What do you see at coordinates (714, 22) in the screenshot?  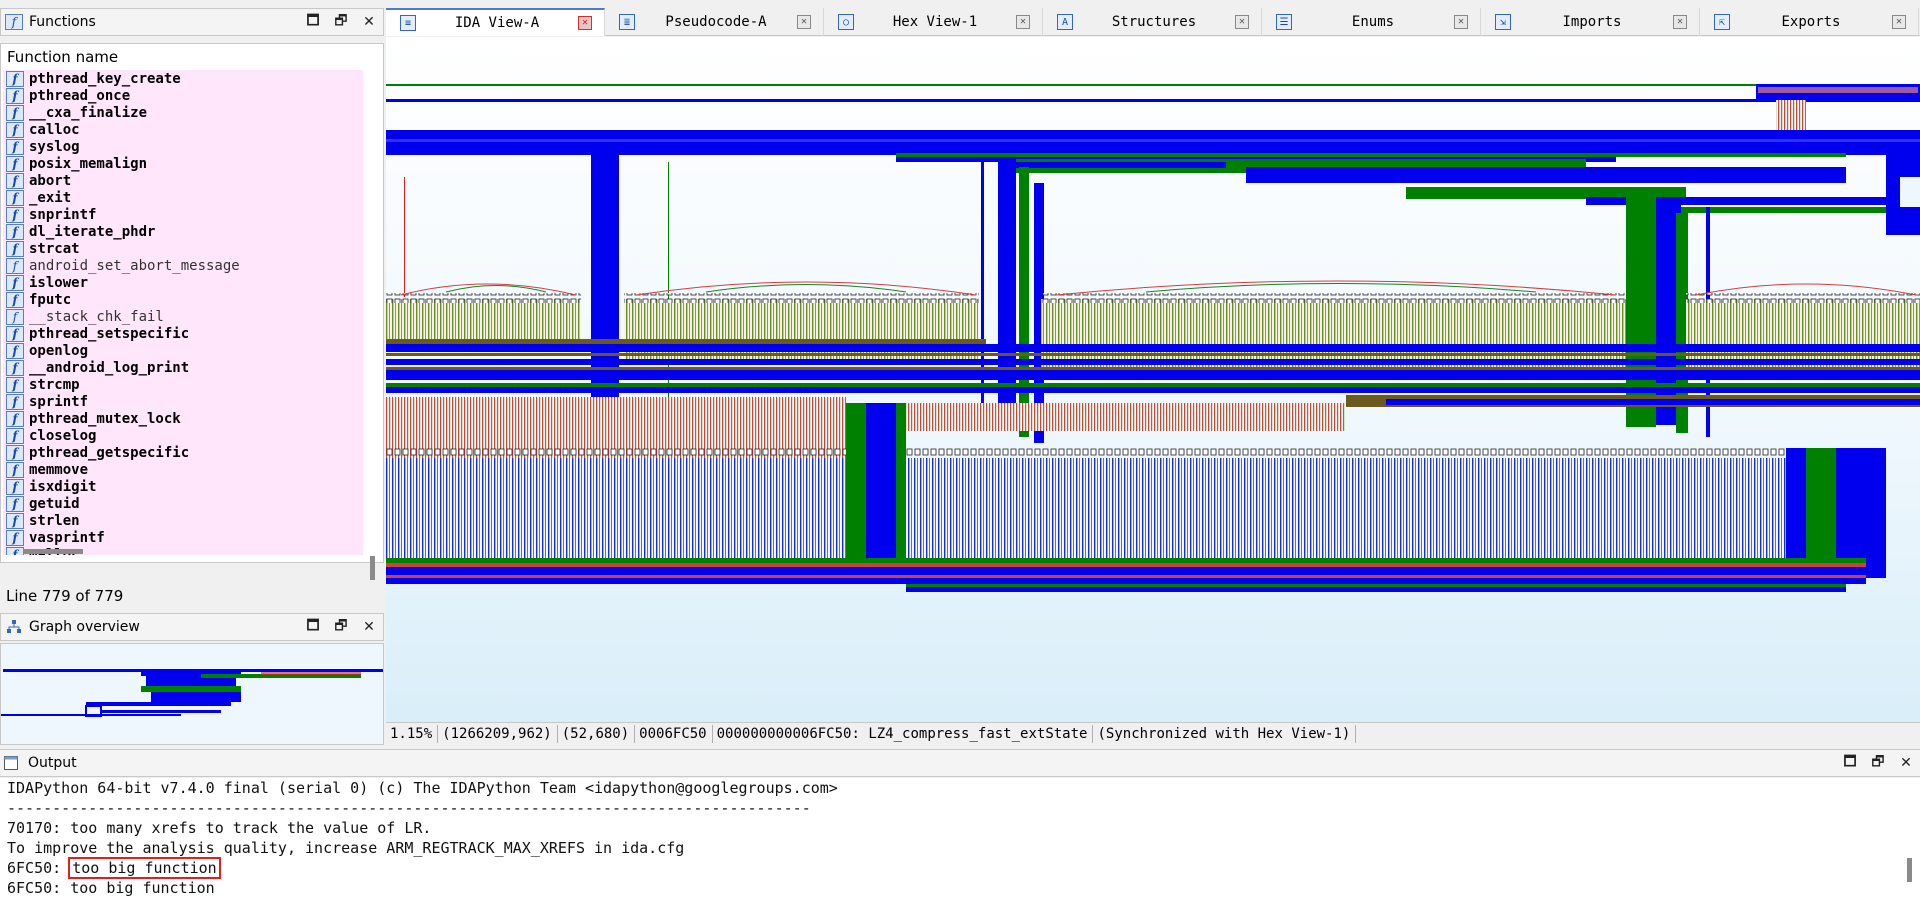 I see `tab-pseudocode-a: ≣ Pseudocode-A ✕` at bounding box center [714, 22].